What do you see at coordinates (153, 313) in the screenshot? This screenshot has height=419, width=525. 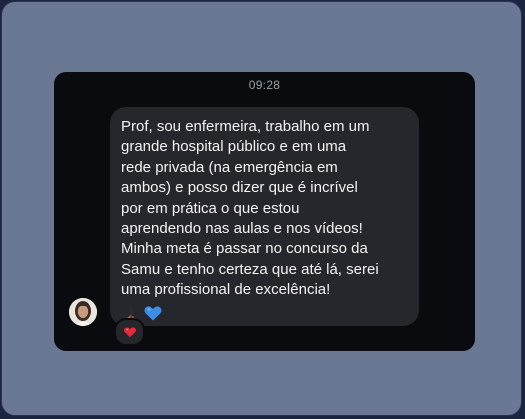 I see `blue-heart-icon` at bounding box center [153, 313].